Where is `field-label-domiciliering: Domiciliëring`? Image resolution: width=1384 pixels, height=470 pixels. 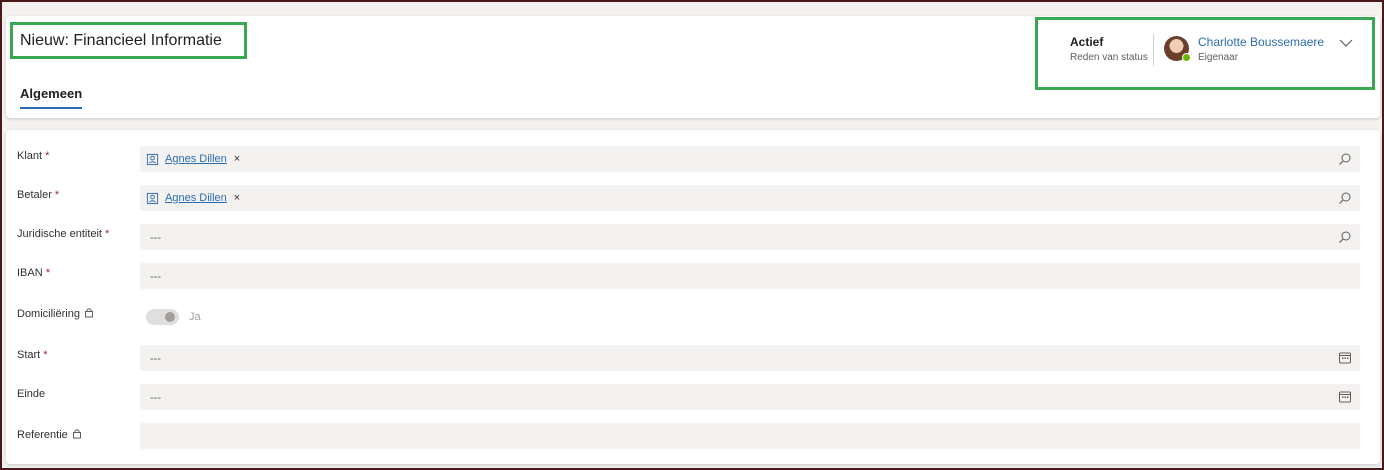
field-label-domiciliering: Domiciliëring is located at coordinates (55, 313).